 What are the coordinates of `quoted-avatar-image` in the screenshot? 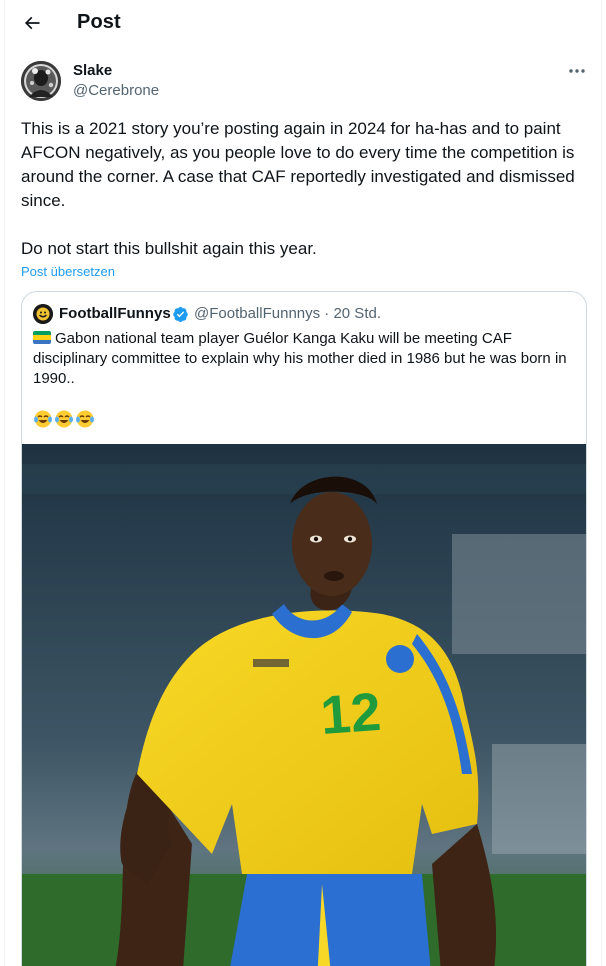 It's located at (43, 314).